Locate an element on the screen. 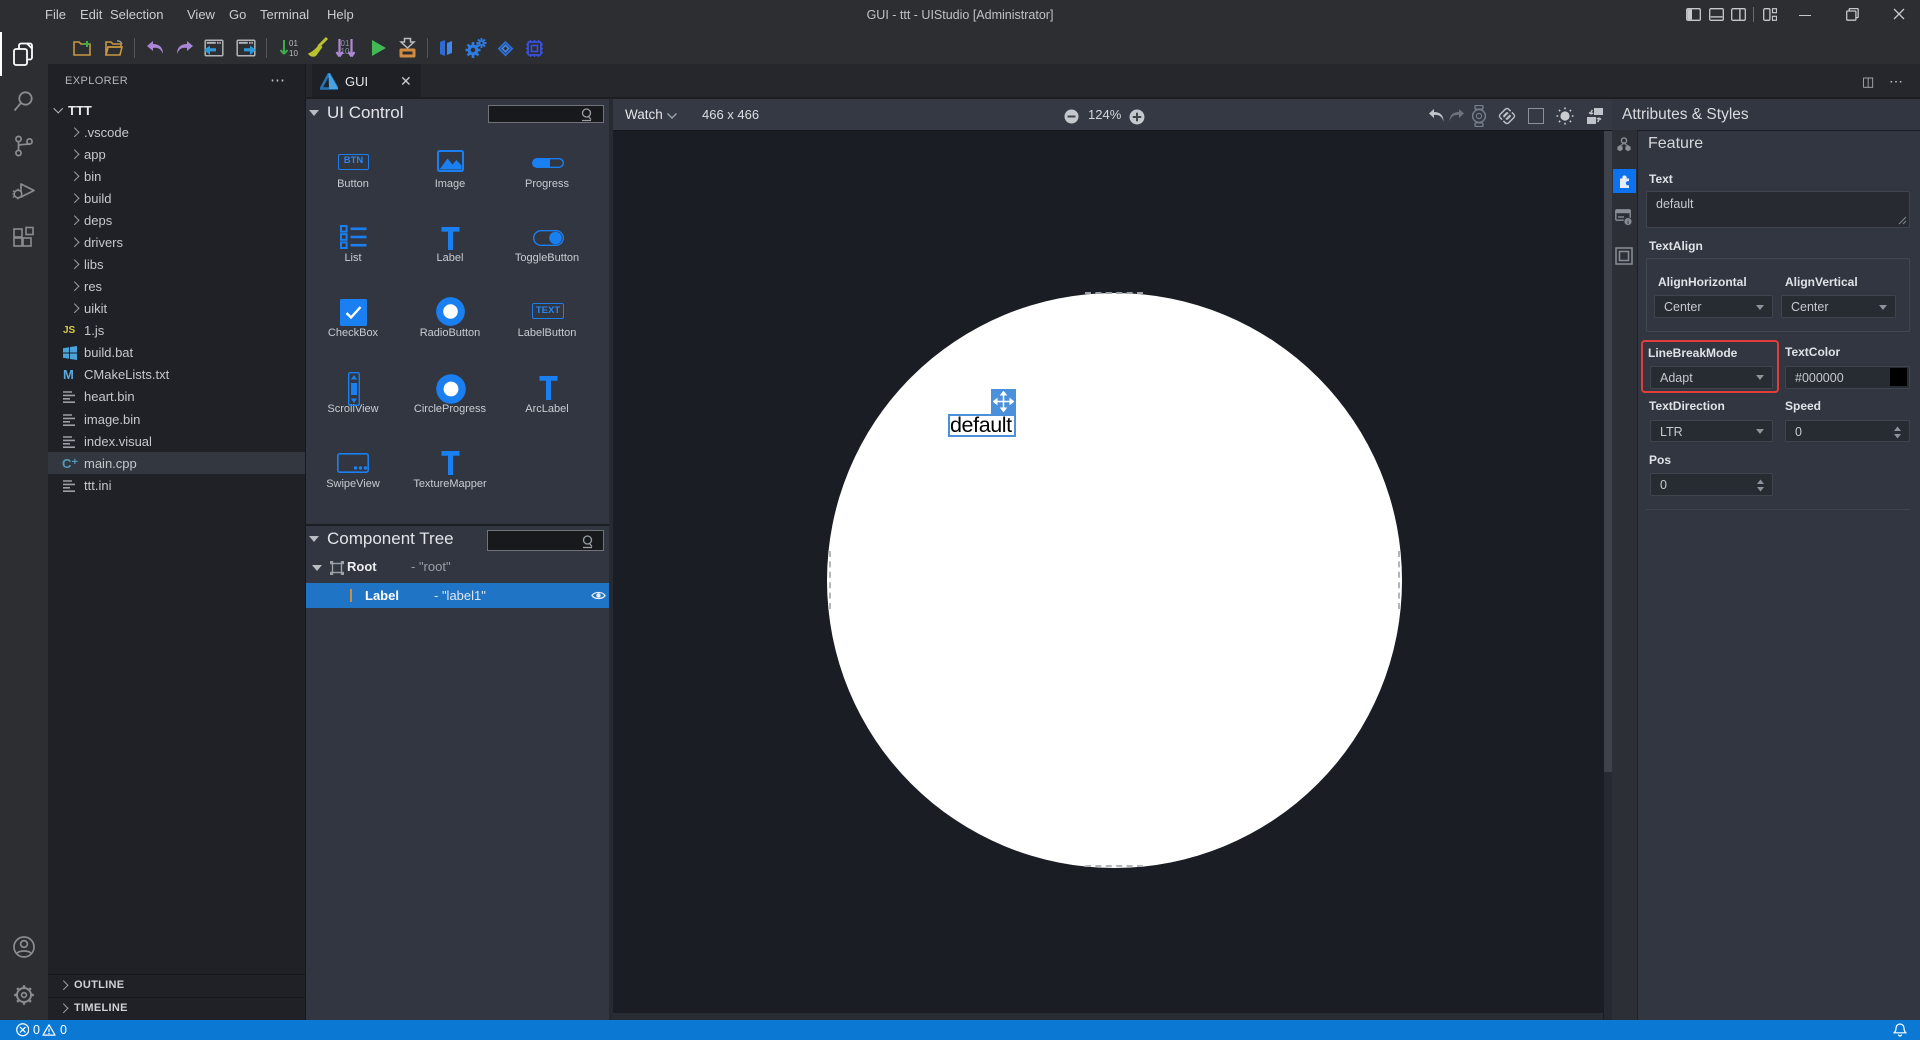 The height and width of the screenshot is (1040, 1920). svg-text: 10 is located at coordinates (293, 53).